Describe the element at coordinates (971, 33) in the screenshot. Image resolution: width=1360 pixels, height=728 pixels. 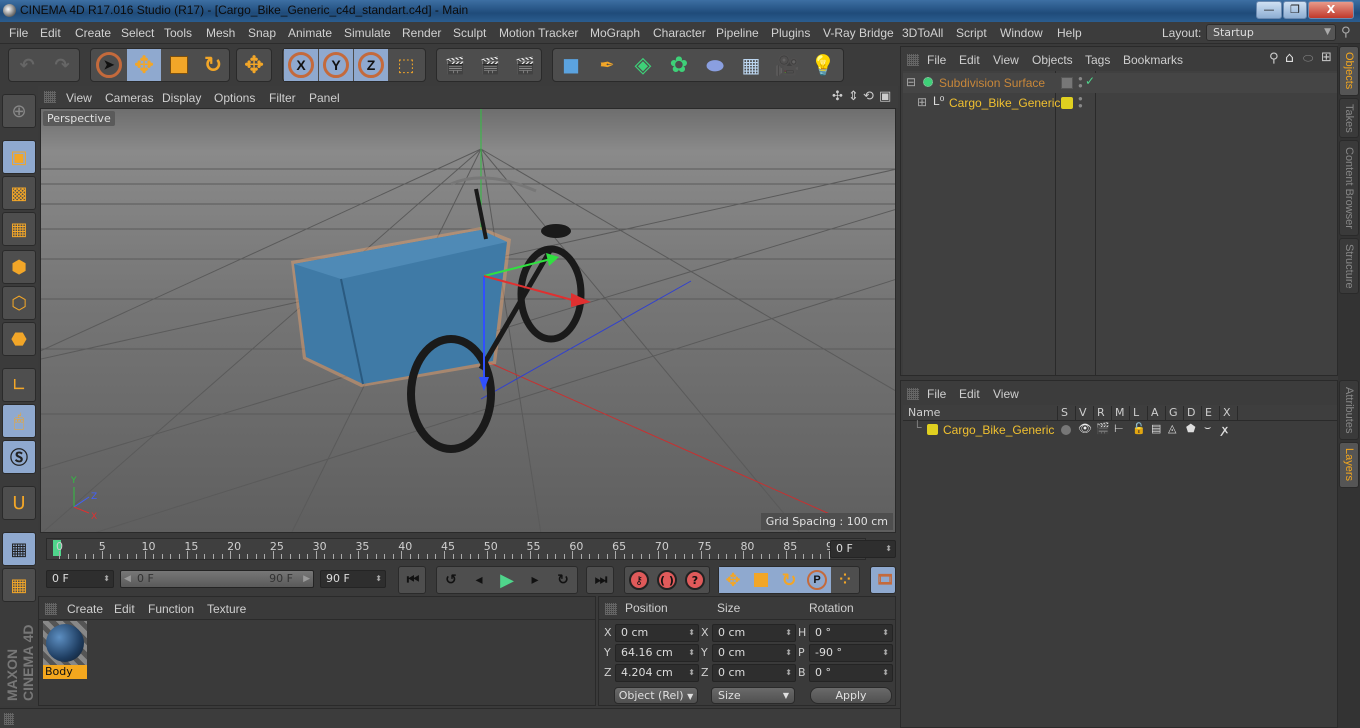
I see `menu-script: Script` at that location.